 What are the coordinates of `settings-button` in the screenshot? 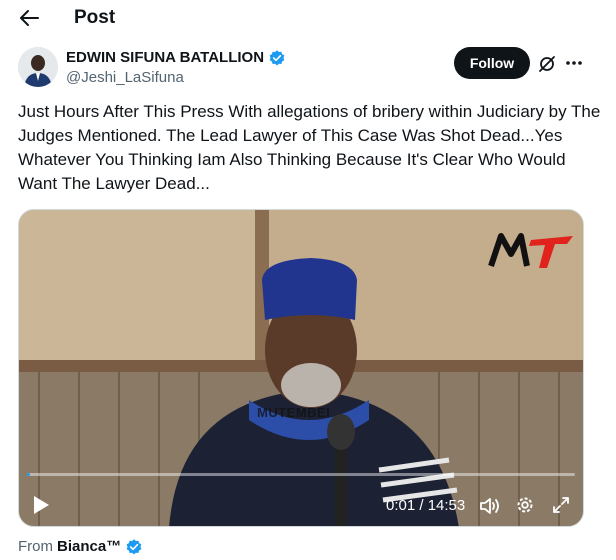 It's located at (525, 505).